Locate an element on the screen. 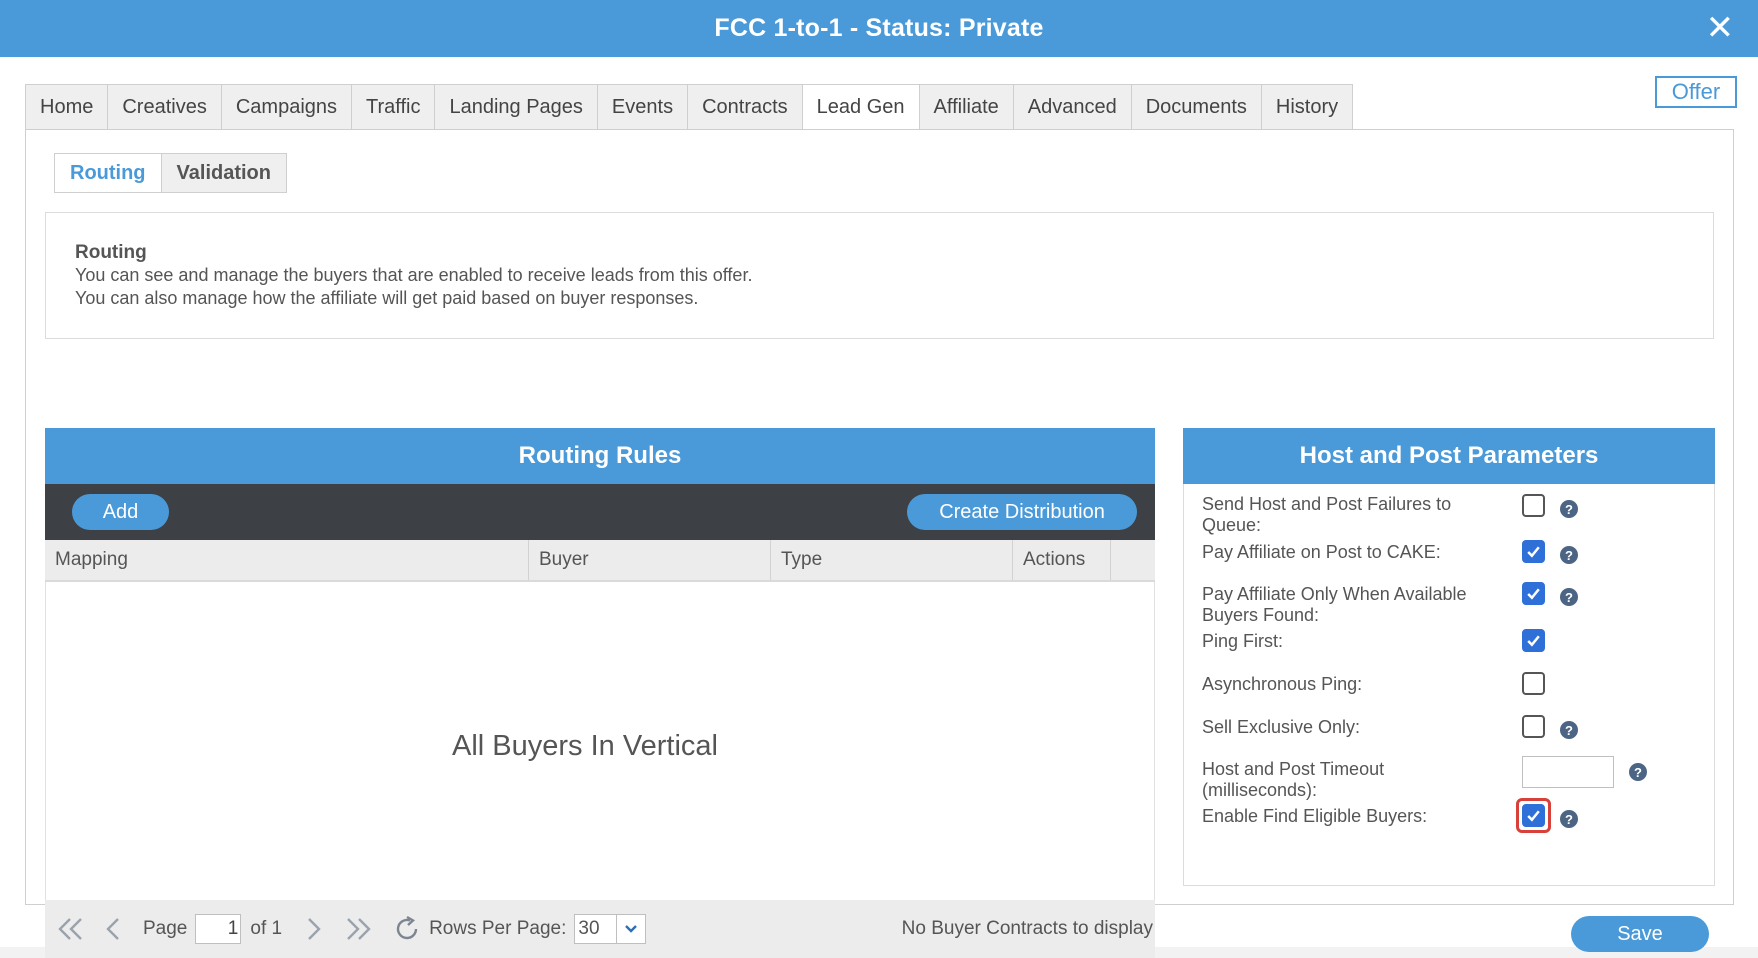 This screenshot has width=1758, height=958. previous-page-icon is located at coordinates (113, 929).